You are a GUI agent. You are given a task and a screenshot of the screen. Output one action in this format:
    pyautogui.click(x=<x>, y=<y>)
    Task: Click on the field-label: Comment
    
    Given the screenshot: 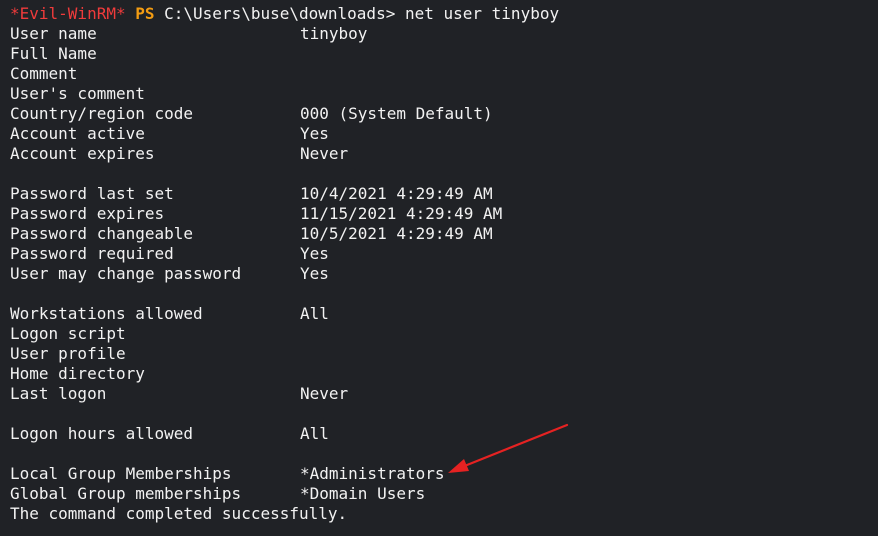 What is the action you would take?
    pyautogui.click(x=44, y=73)
    